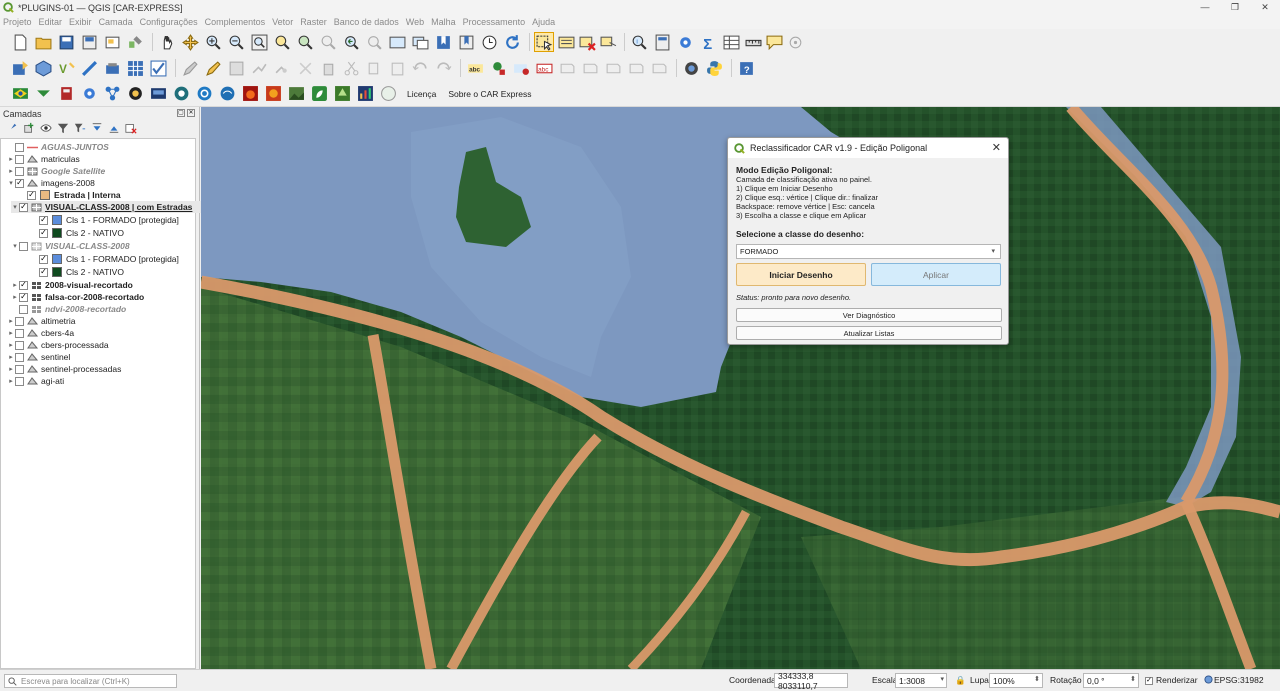 Image resolution: width=1280 pixels, height=691 pixels. I want to click on undo-button, so click(420, 68).